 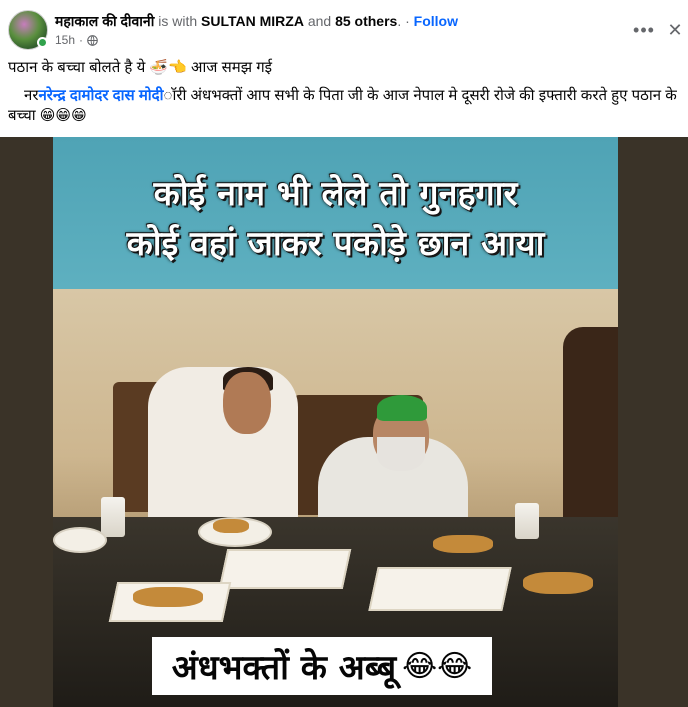 I want to click on mention-link: नरेन्द्र दामोदर दास मोदी, so click(x=100, y=95).